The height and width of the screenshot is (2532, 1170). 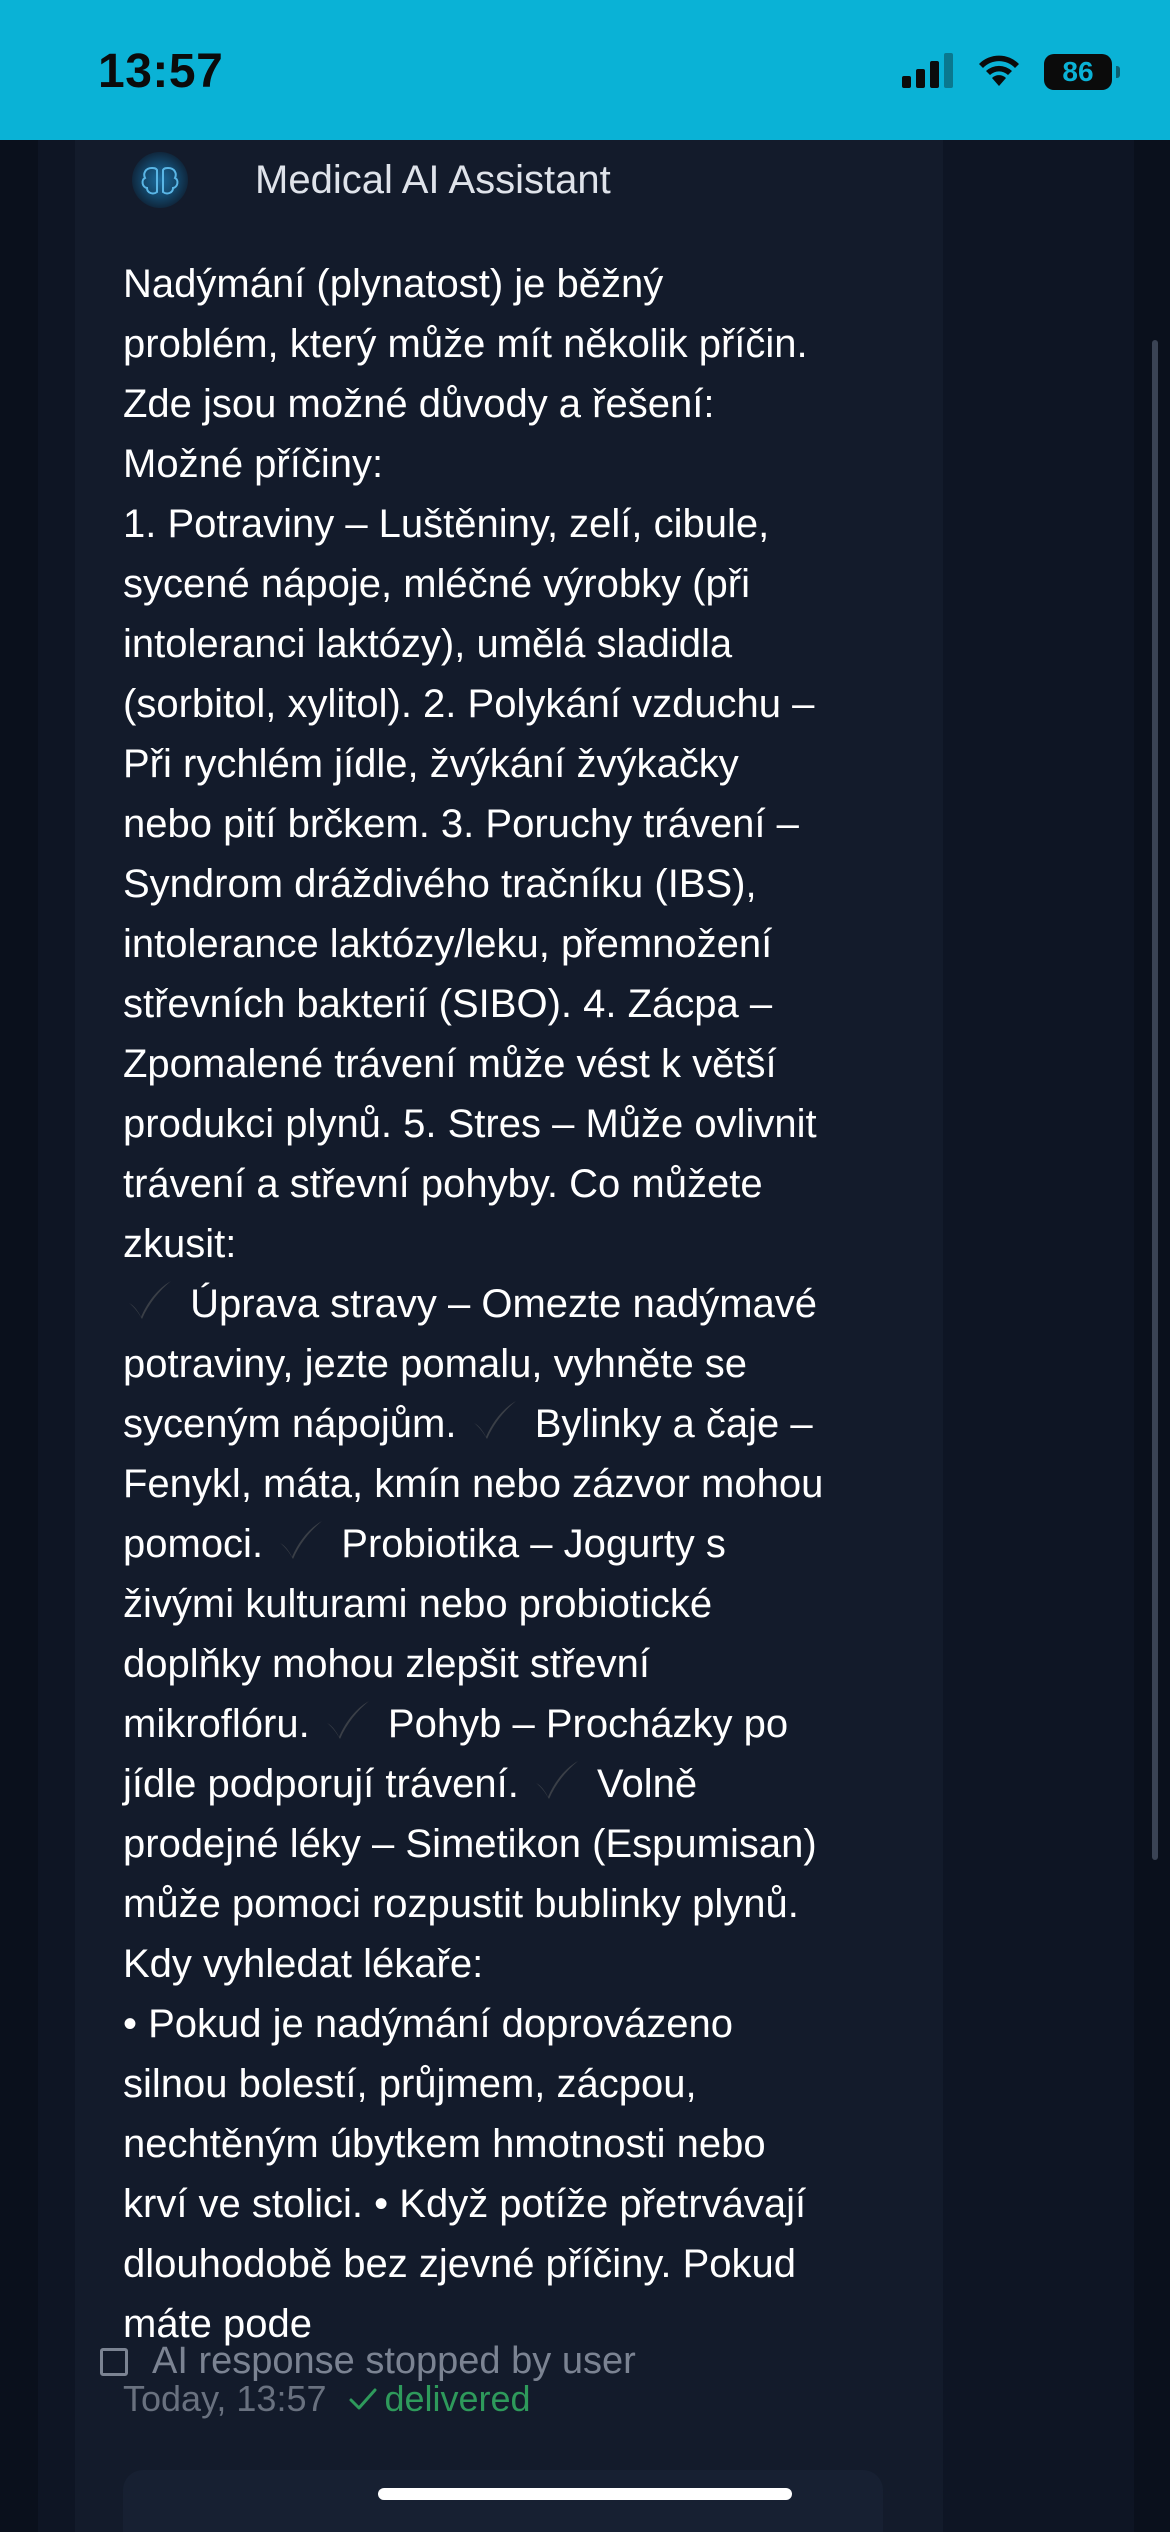 What do you see at coordinates (928, 72) in the screenshot?
I see `cellular-signal-icon` at bounding box center [928, 72].